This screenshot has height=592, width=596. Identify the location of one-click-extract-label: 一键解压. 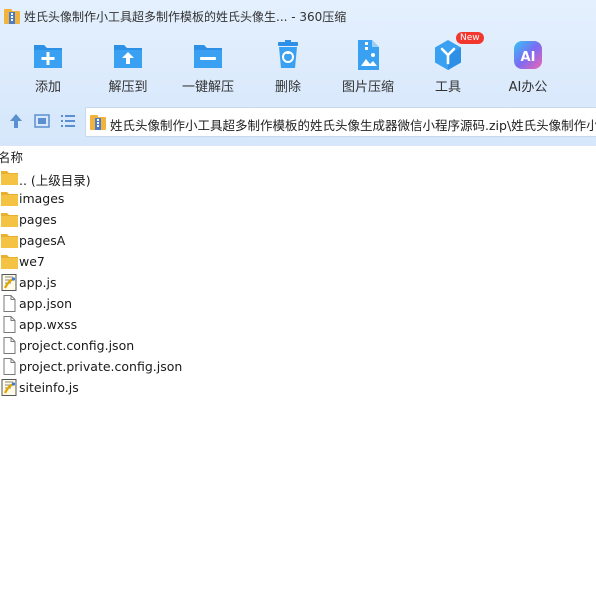
(207, 87).